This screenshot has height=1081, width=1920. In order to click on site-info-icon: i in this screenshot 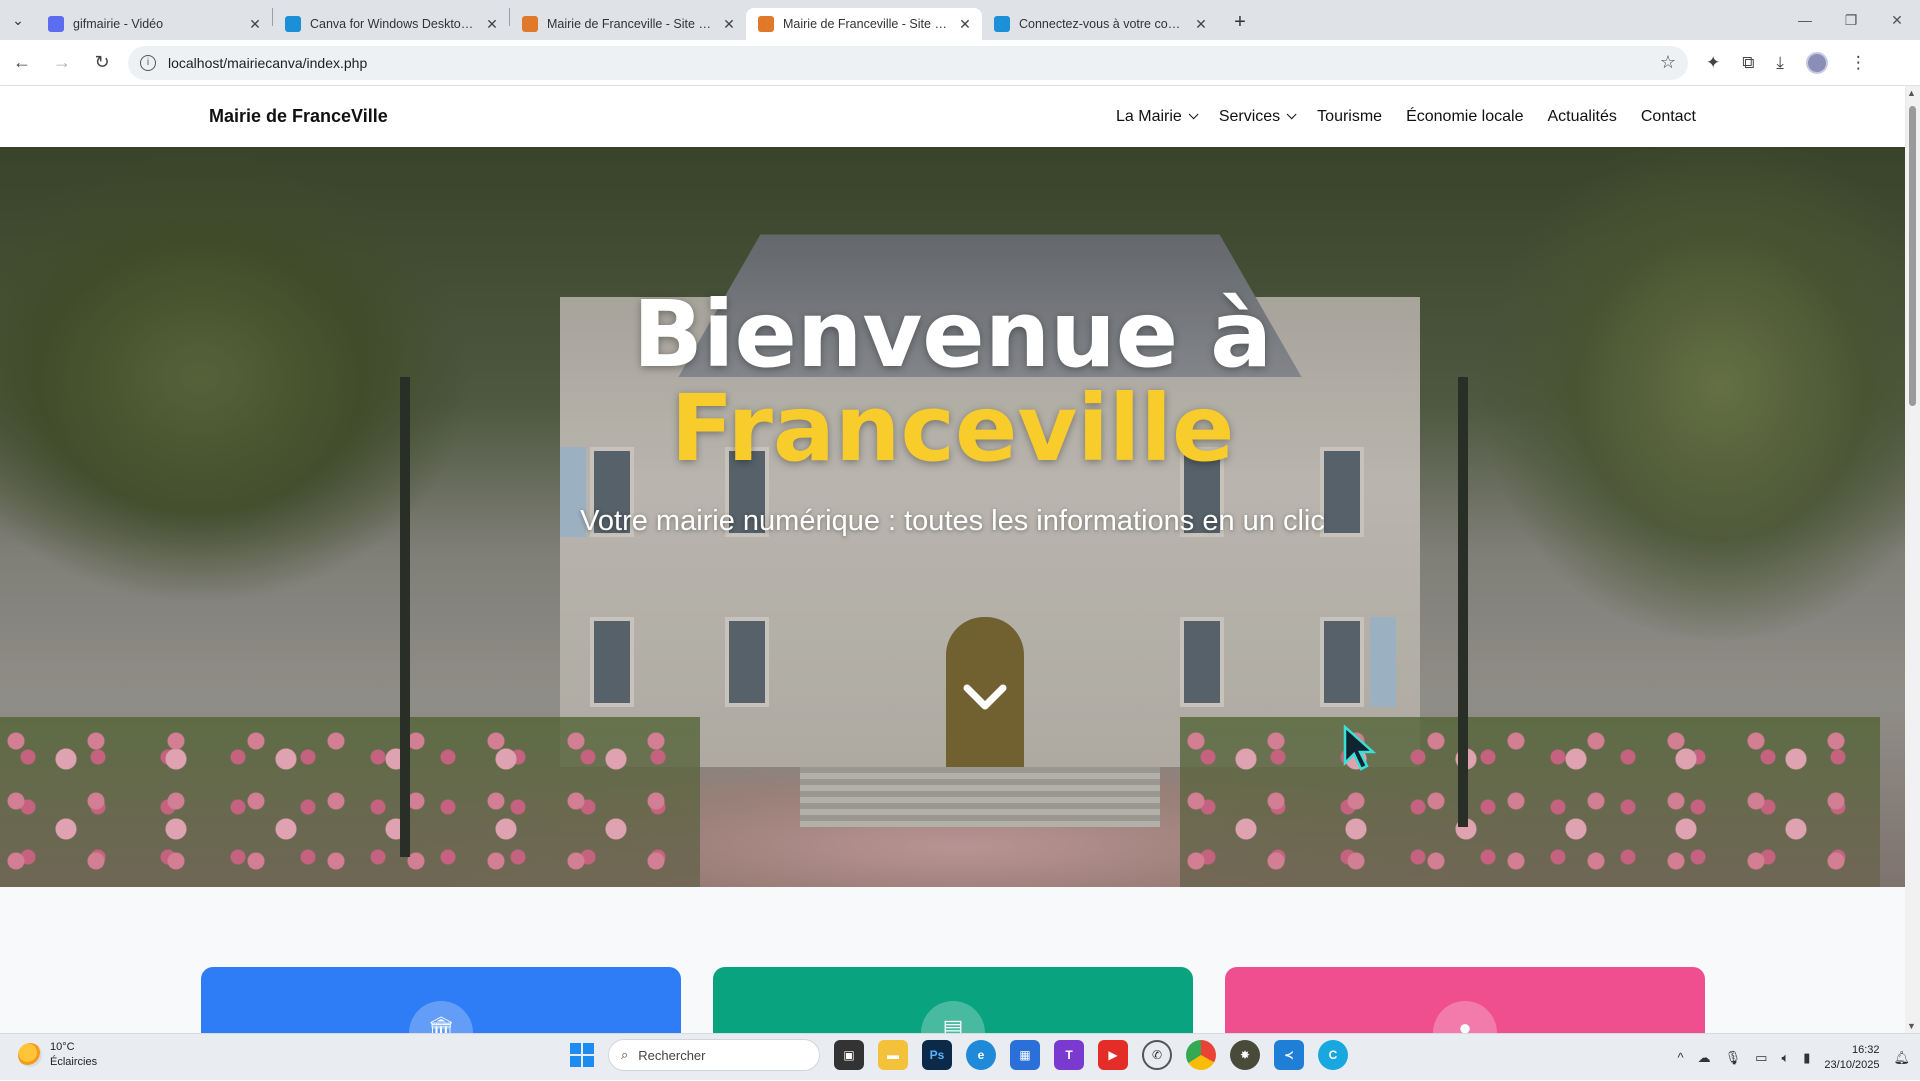, I will do `click(148, 62)`.